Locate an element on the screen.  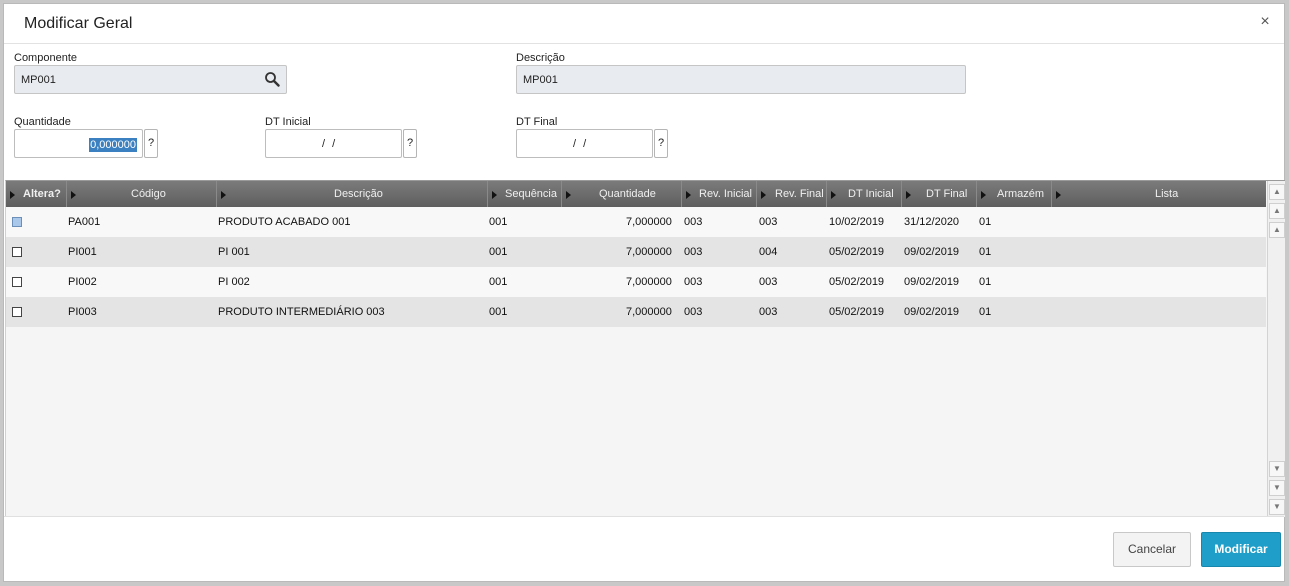
dialog-header: Modificar Geral × is located at coordinates (644, 24).